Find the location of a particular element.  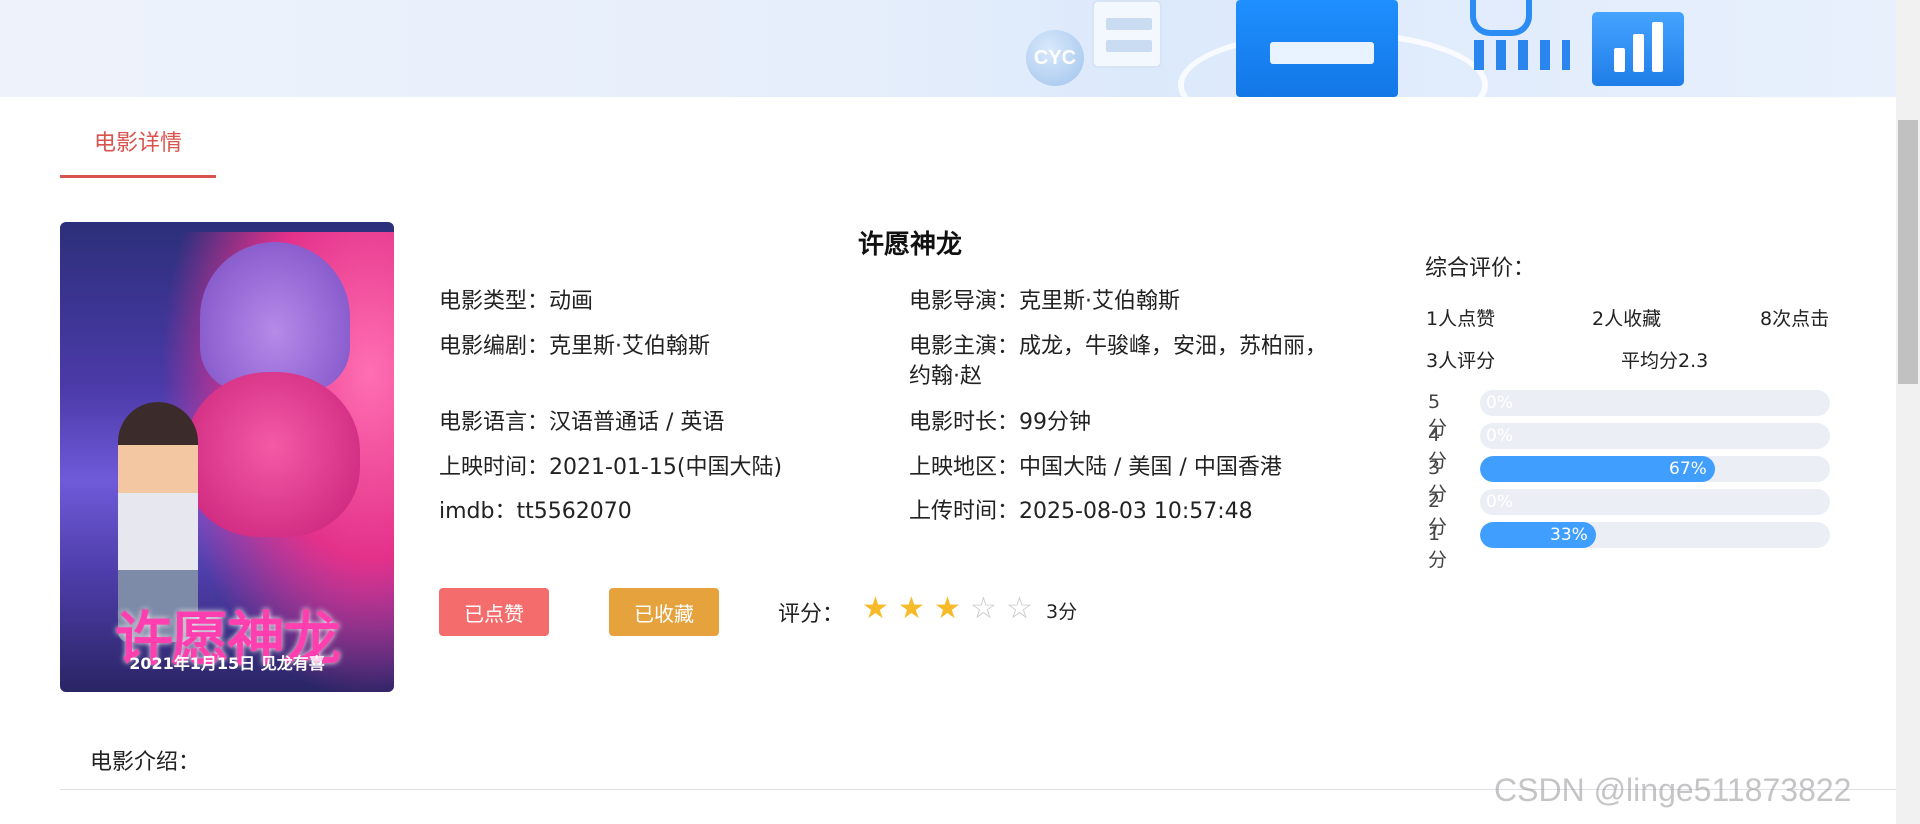

bar-chart-illustration-icon is located at coordinates (1638, 49).